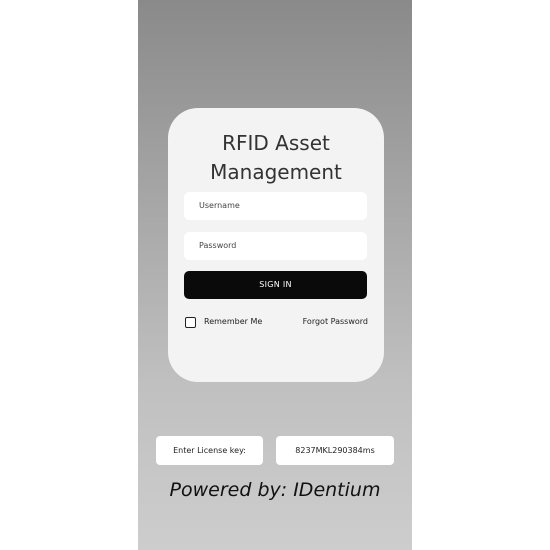  What do you see at coordinates (275, 490) in the screenshot?
I see `powered-by-text: Powered by: IDentium` at bounding box center [275, 490].